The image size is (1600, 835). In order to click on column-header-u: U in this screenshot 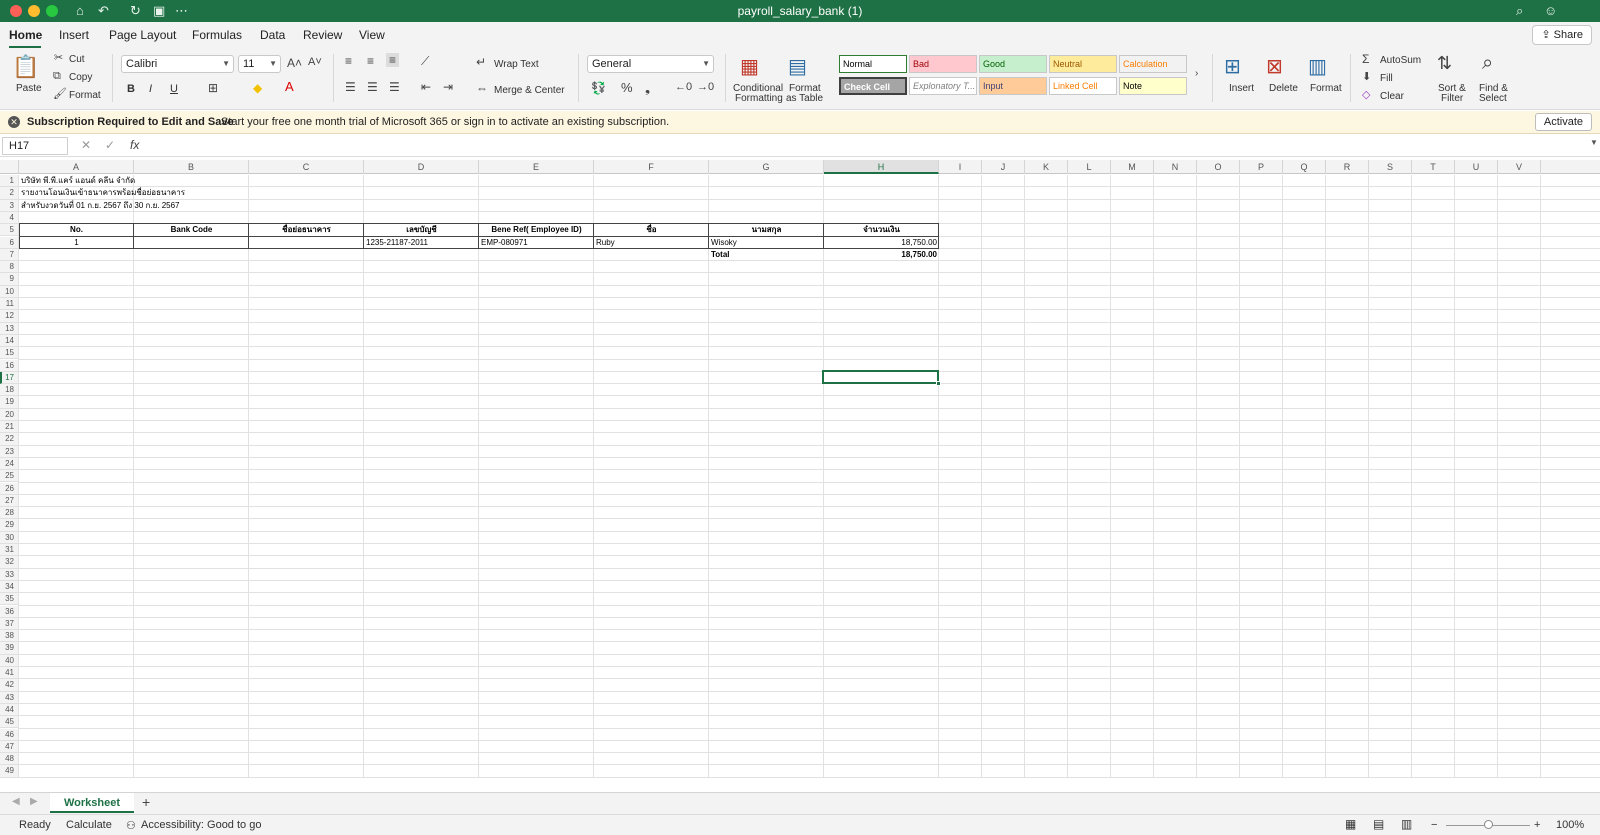, I will do `click(1476, 167)`.